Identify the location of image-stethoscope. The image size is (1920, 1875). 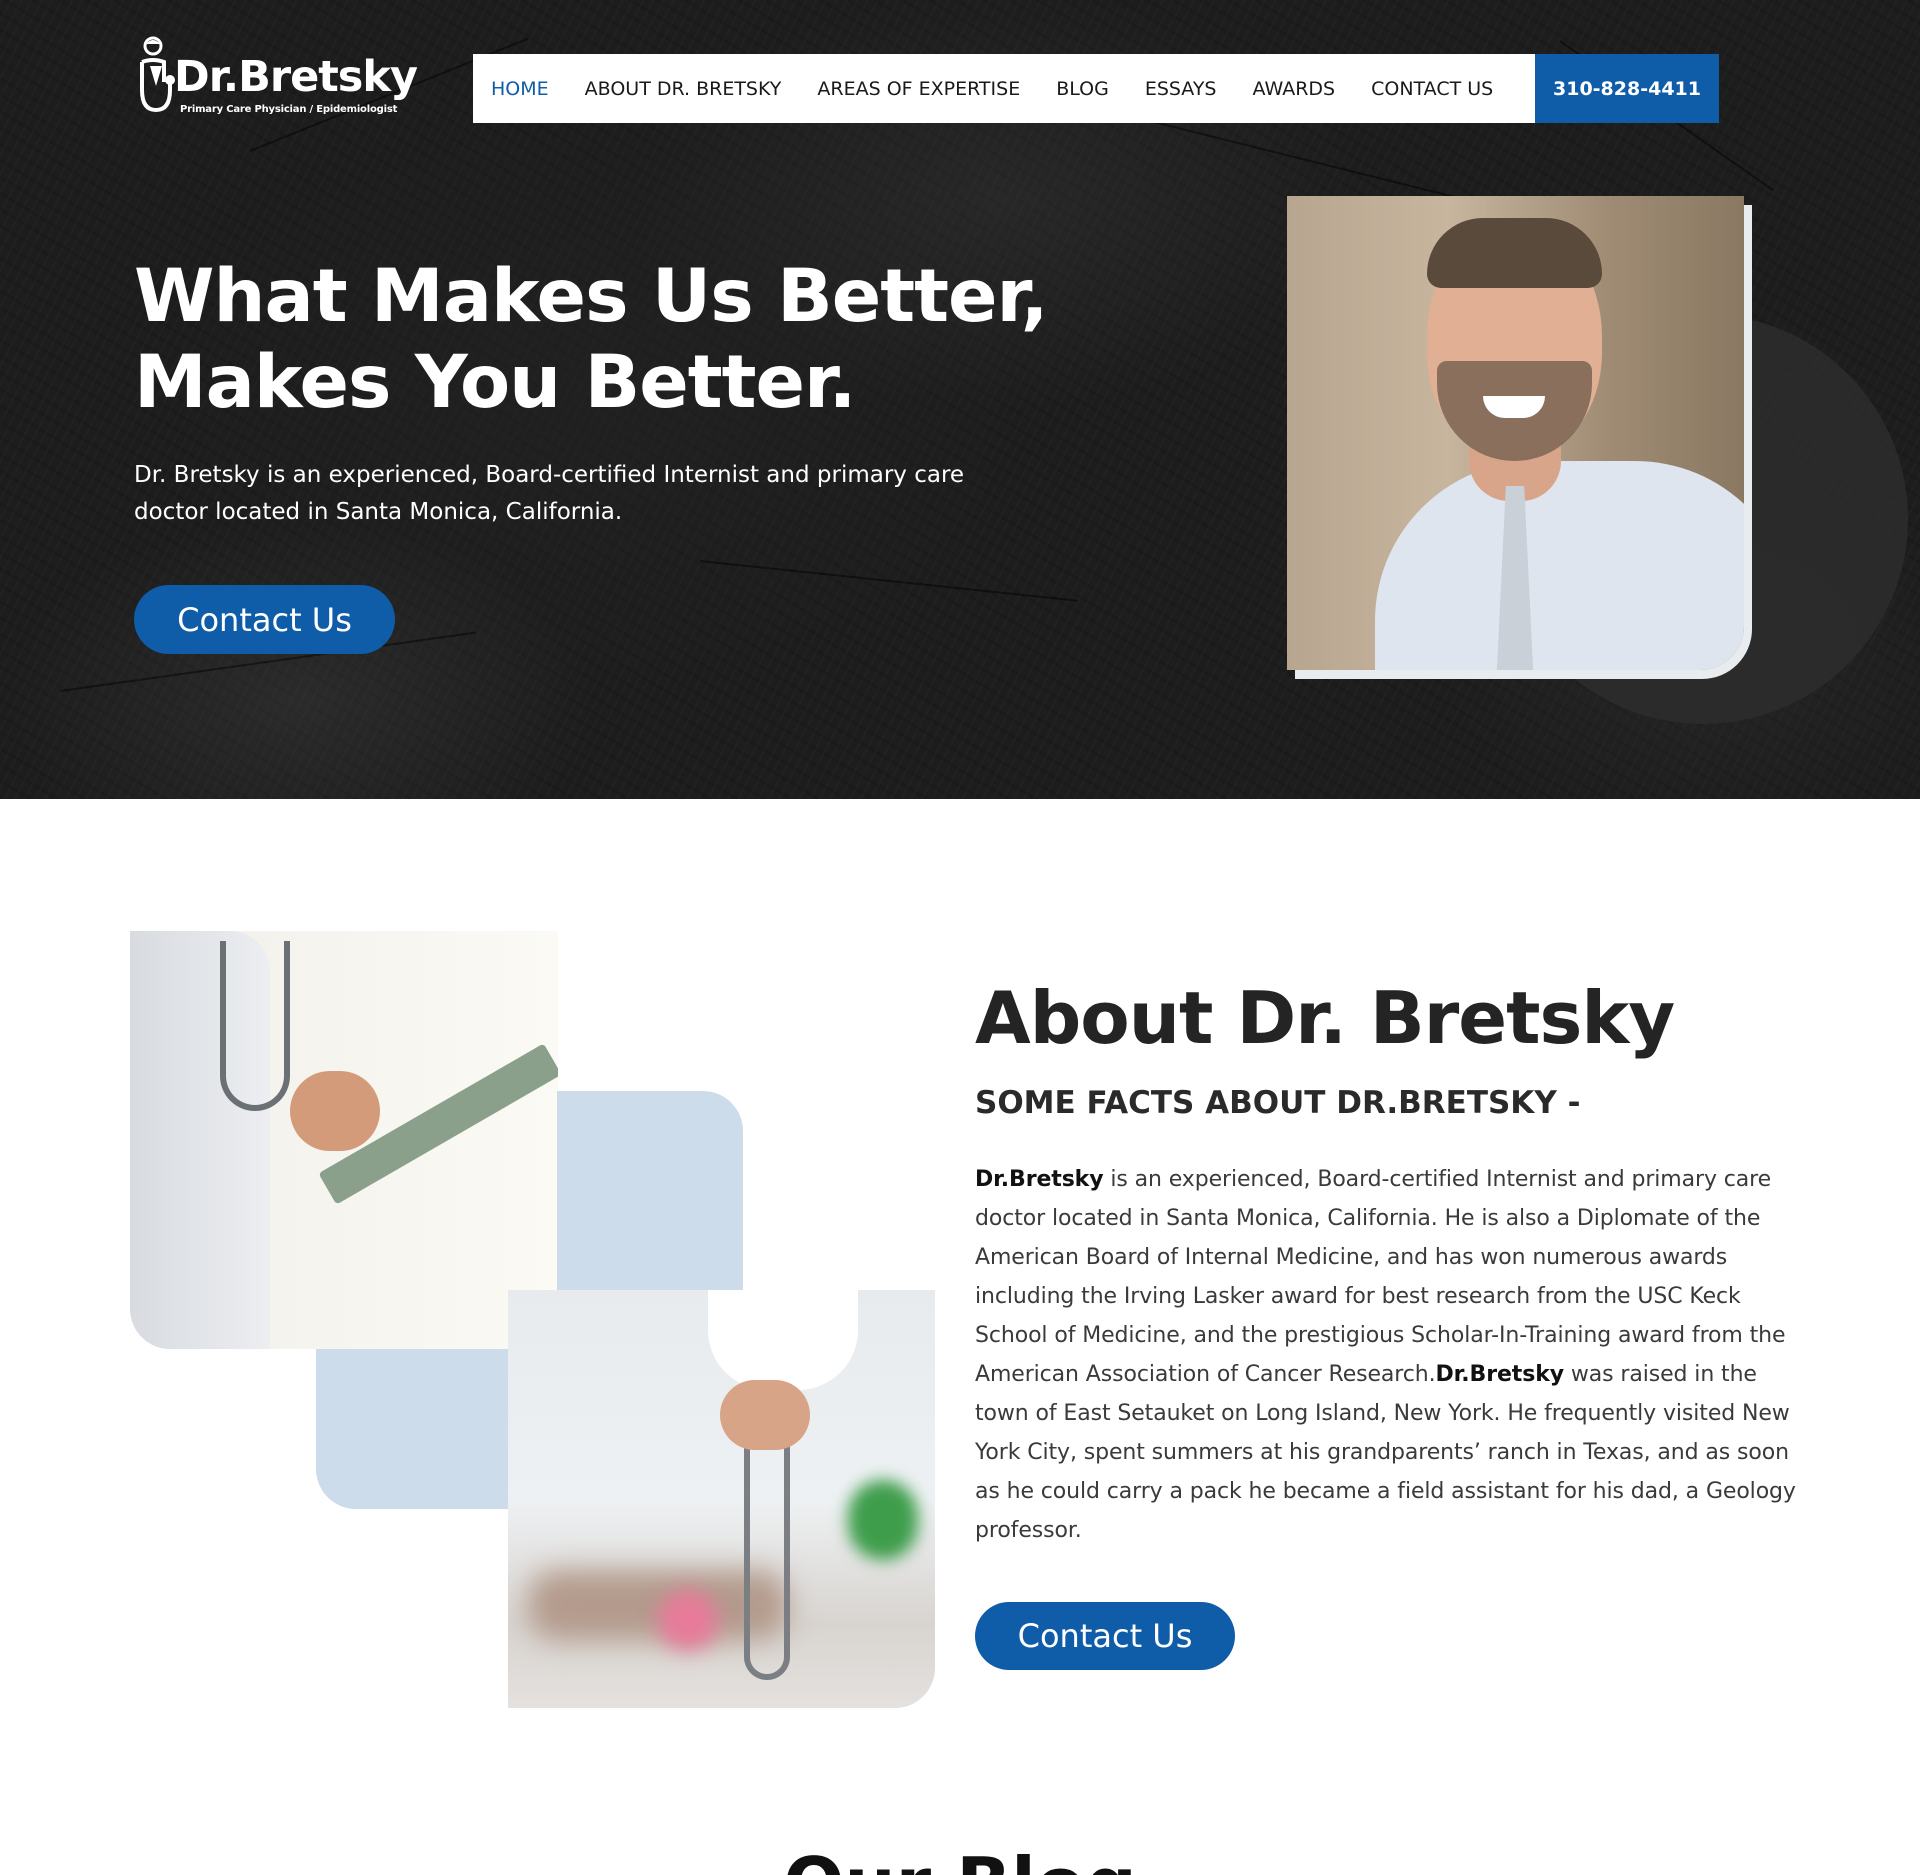
(255, 1026).